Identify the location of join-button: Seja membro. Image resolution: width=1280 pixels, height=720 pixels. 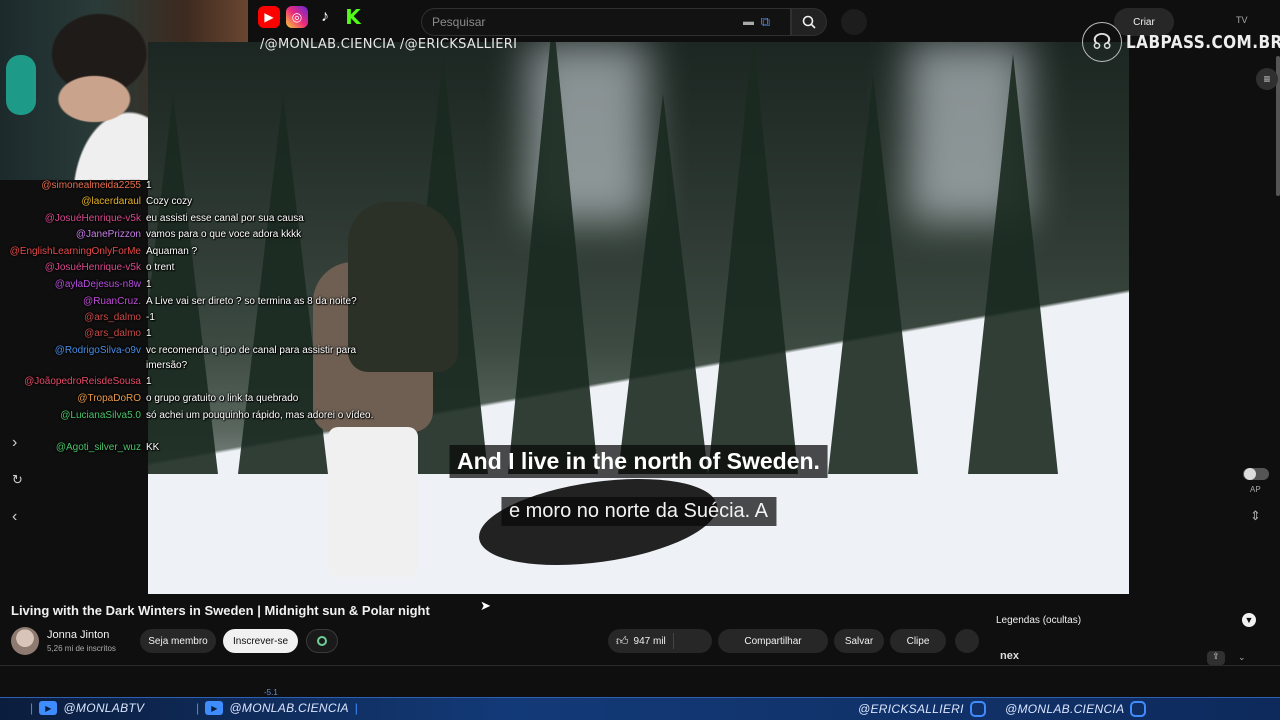
(178, 641).